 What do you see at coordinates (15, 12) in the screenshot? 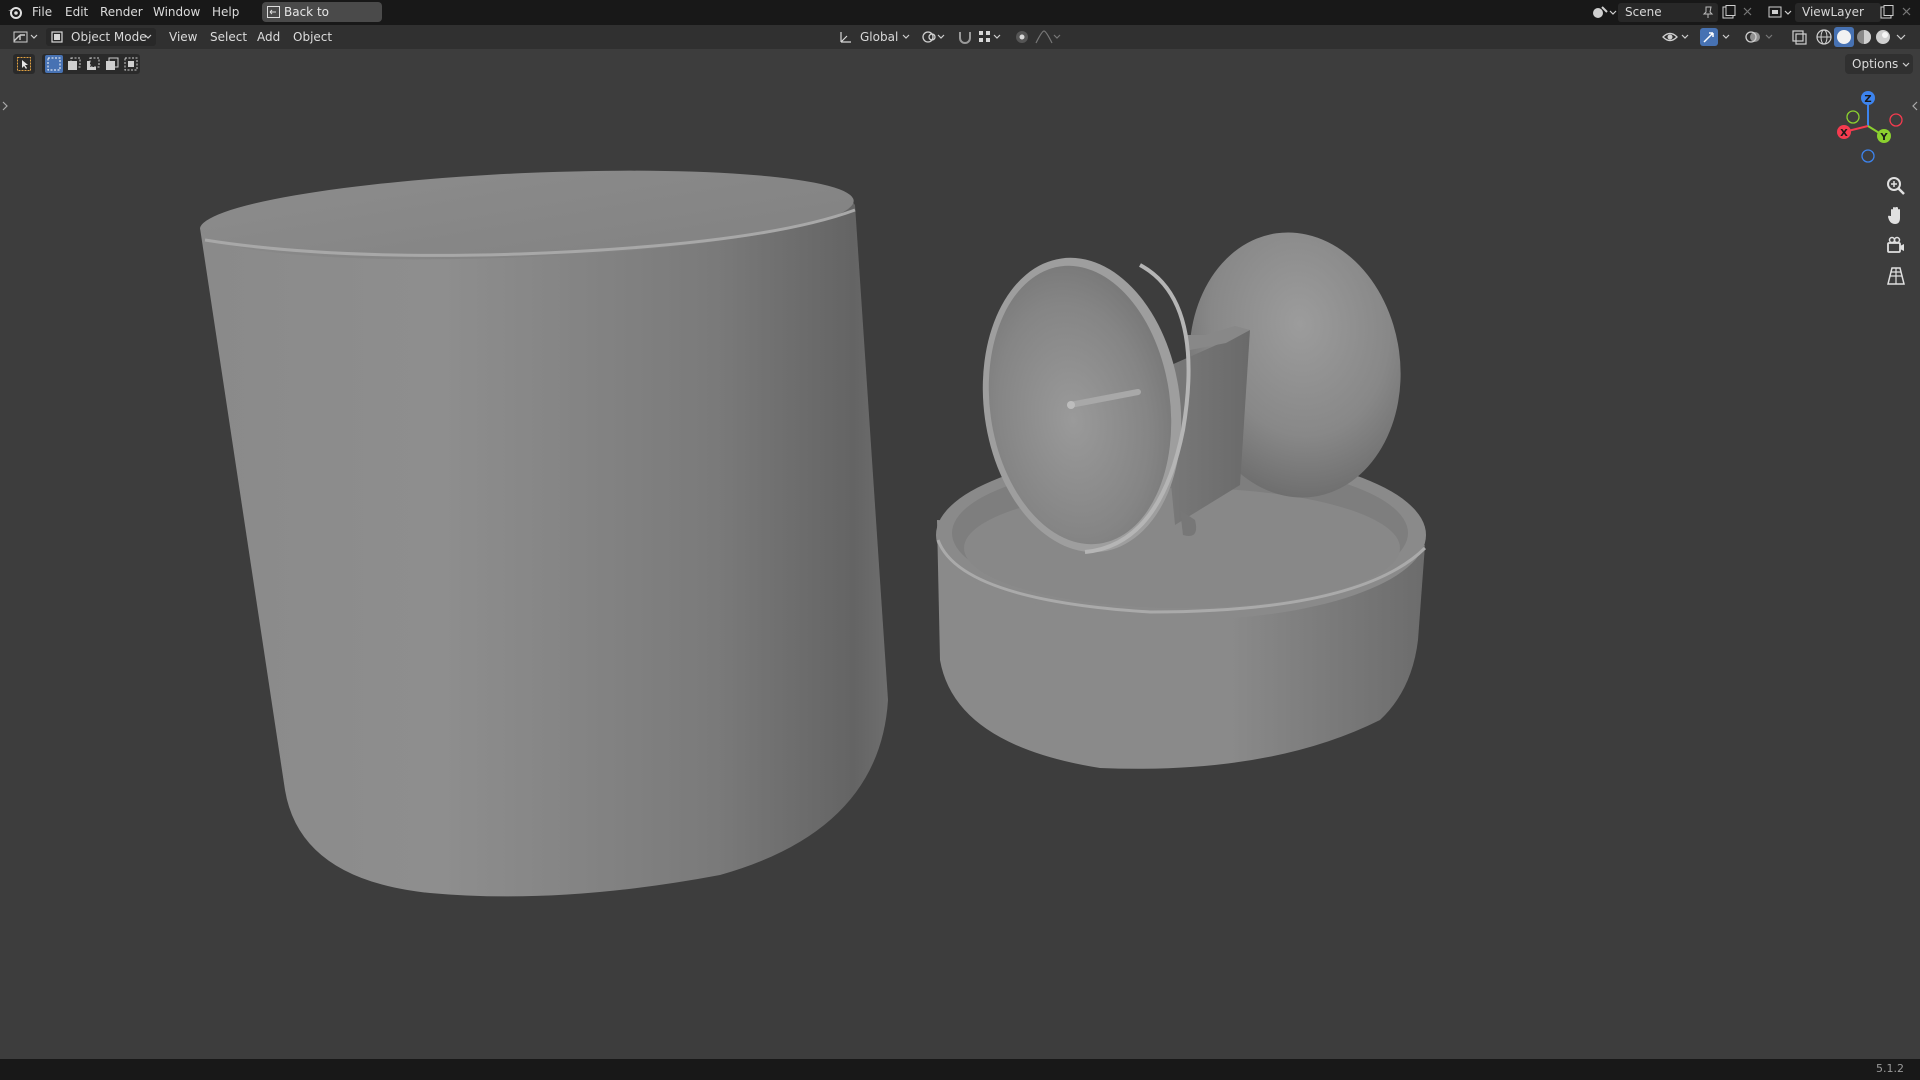
I see `blender-logo-icon` at bounding box center [15, 12].